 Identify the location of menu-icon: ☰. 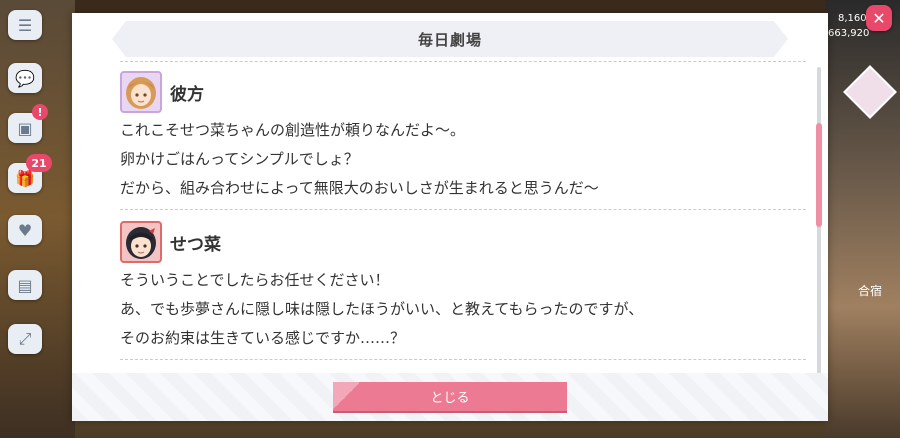
(25, 25).